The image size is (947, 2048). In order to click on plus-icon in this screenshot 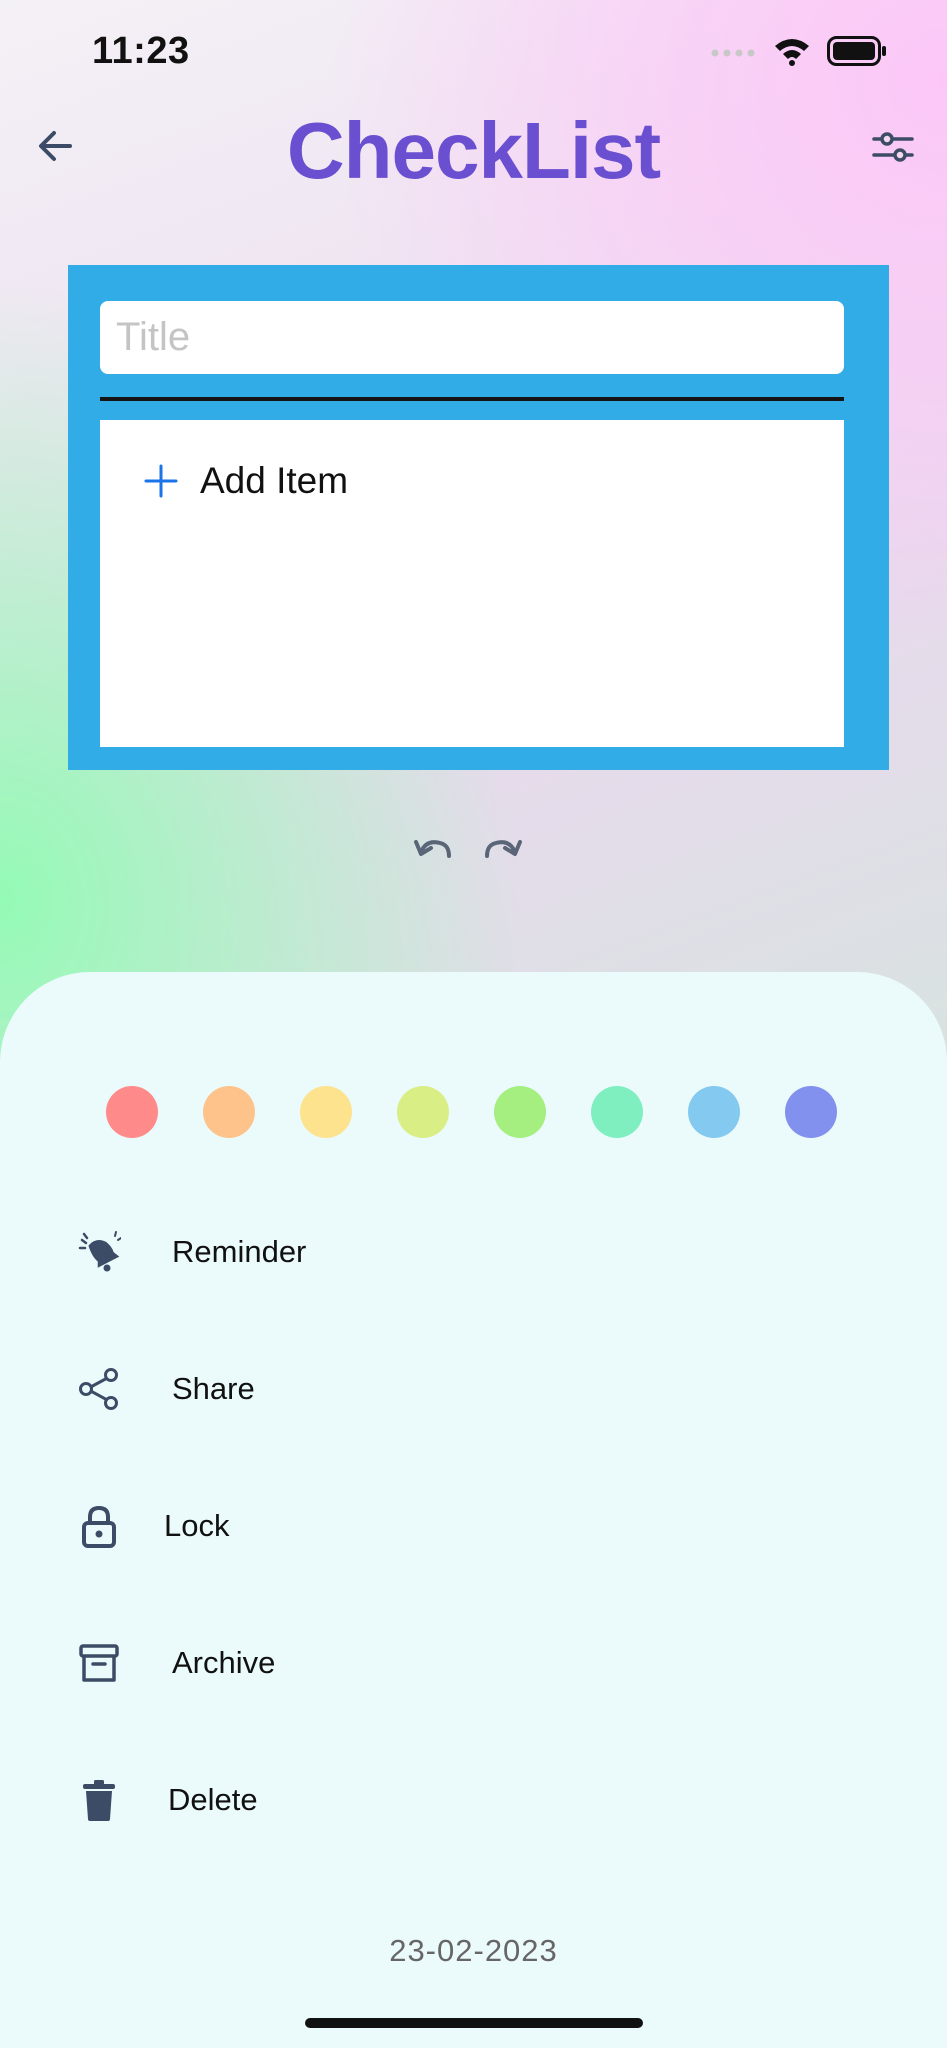, I will do `click(161, 481)`.